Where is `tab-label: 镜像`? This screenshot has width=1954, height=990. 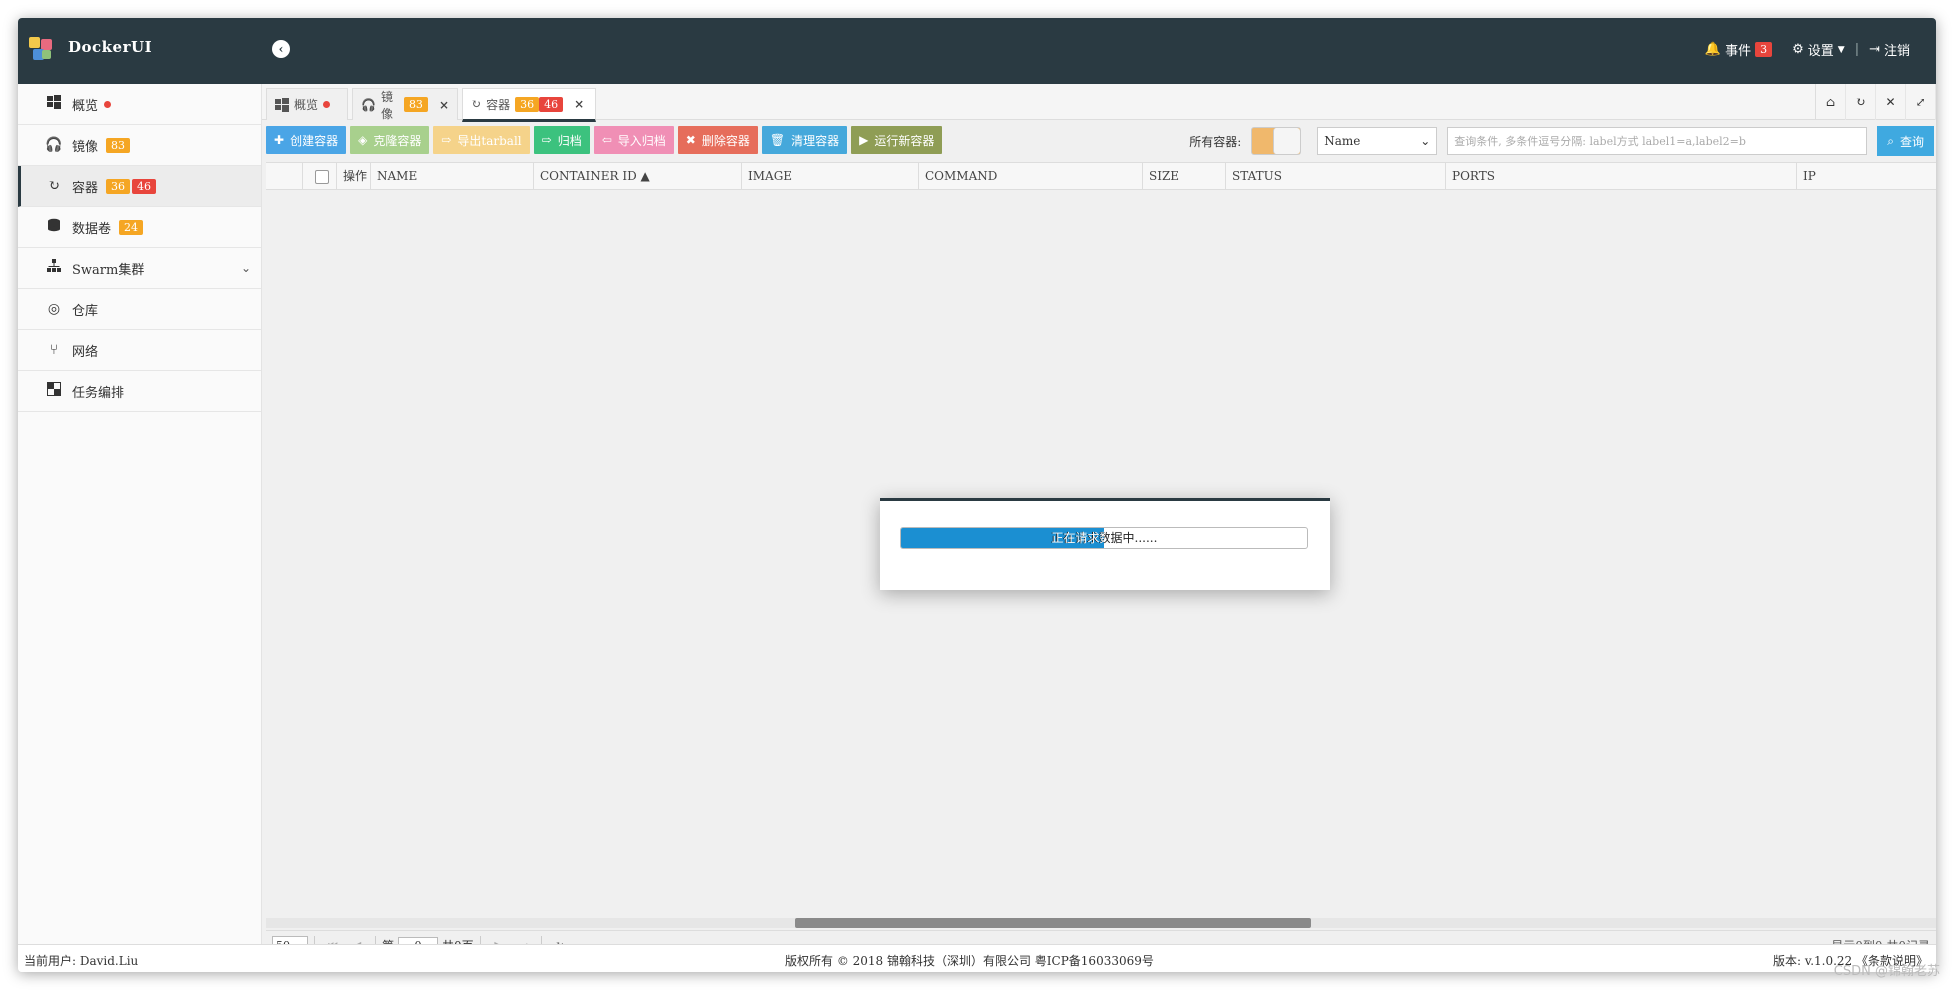 tab-label: 镜像 is located at coordinates (386, 105).